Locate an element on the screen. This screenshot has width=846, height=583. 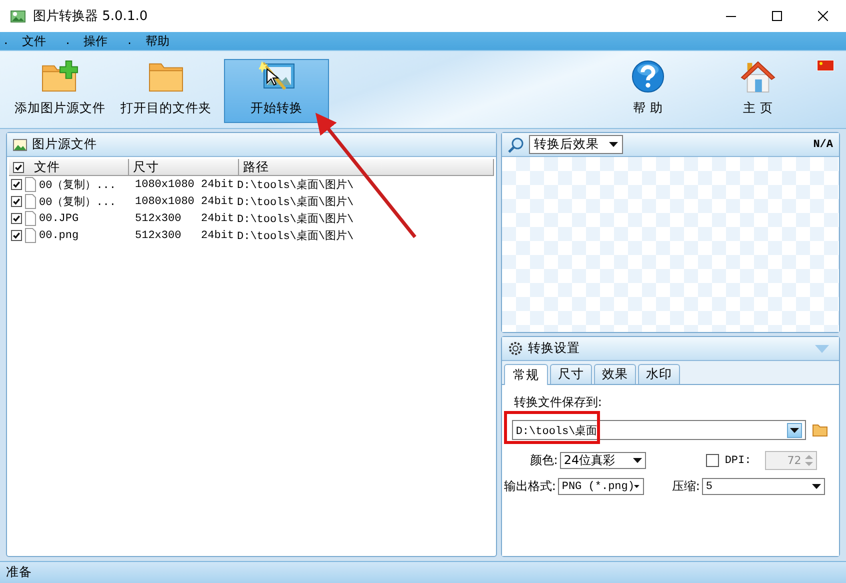
column-title: 尺寸 is located at coordinates (184, 167).